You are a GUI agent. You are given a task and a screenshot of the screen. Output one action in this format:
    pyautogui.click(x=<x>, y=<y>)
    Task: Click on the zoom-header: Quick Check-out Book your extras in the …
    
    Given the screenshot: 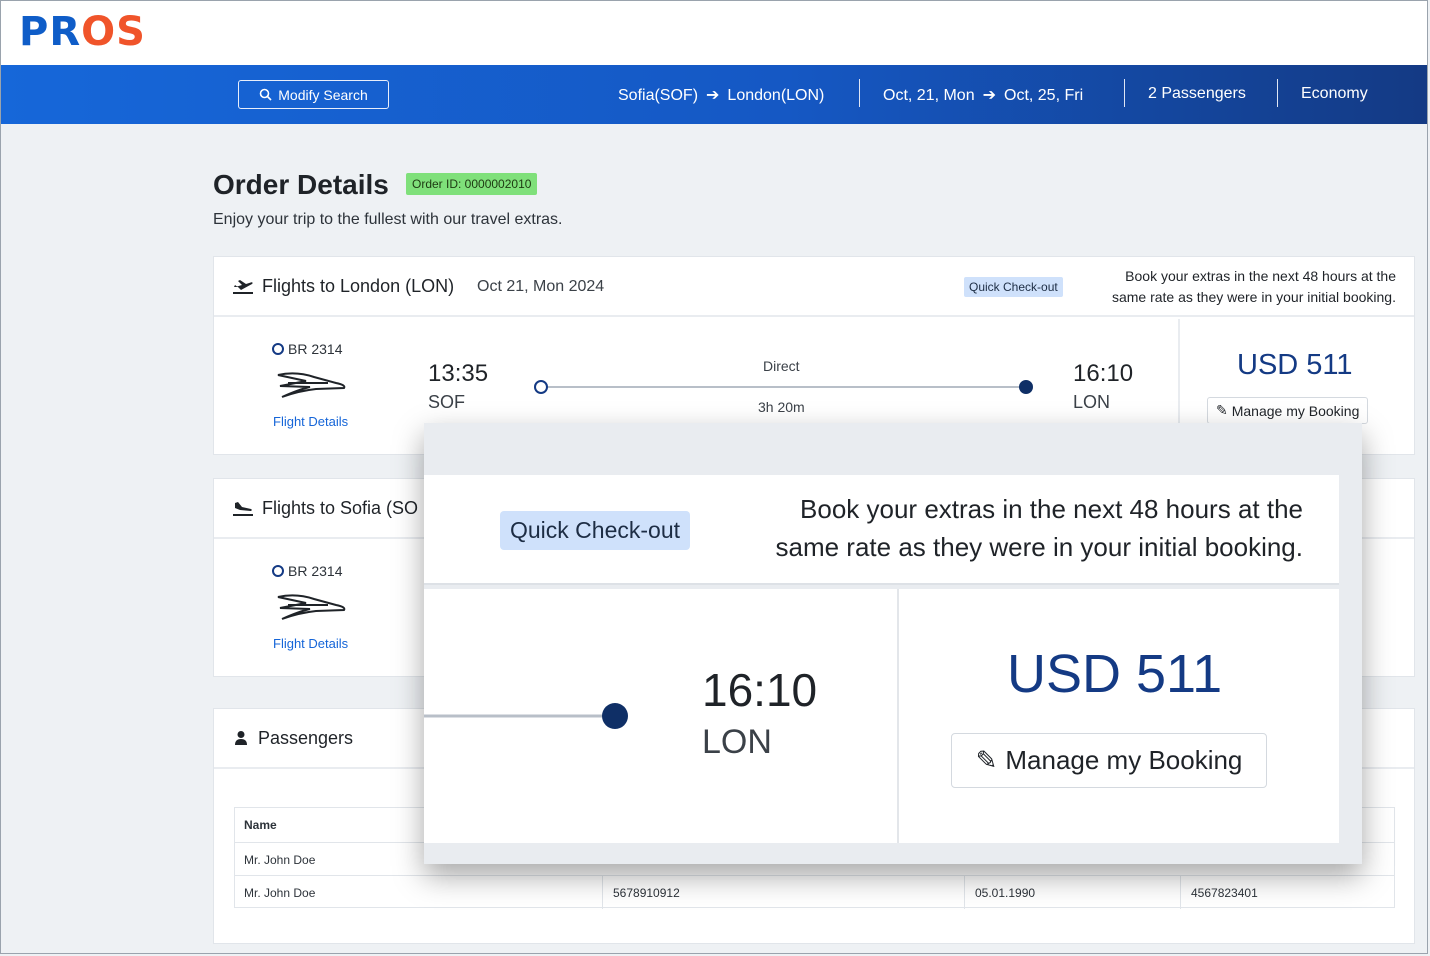 What is the action you would take?
    pyautogui.click(x=881, y=530)
    